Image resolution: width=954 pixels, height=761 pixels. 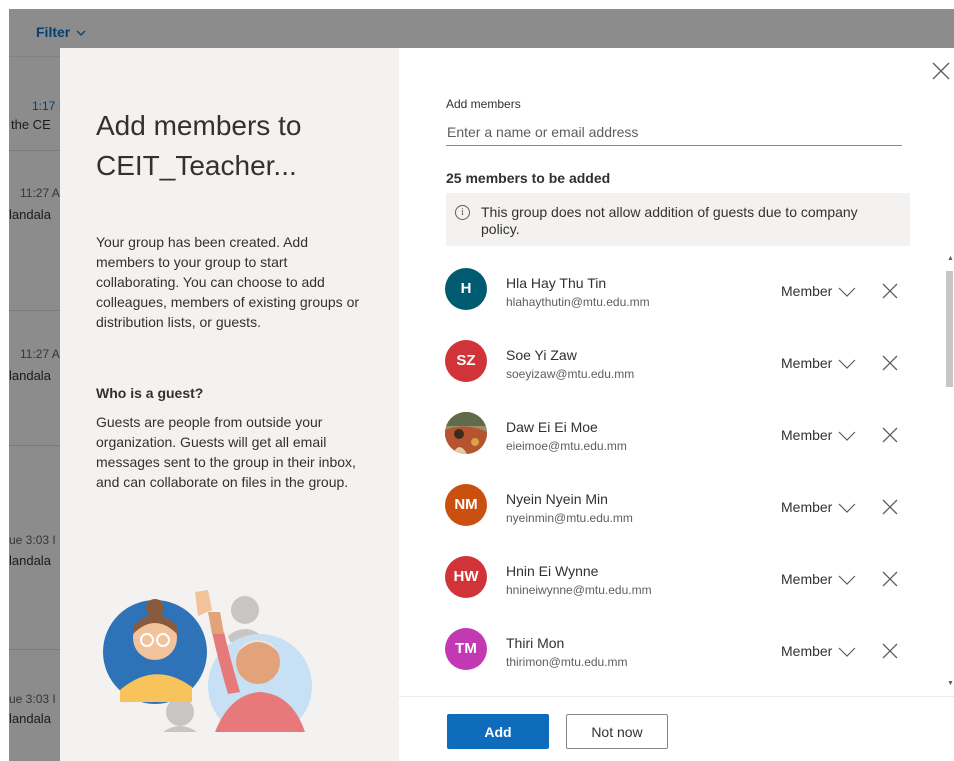 What do you see at coordinates (687, 364) in the screenshot?
I see `member-row: SZ Soe Yi Zaw soeyizaw@mtu.edu.mm Member` at bounding box center [687, 364].